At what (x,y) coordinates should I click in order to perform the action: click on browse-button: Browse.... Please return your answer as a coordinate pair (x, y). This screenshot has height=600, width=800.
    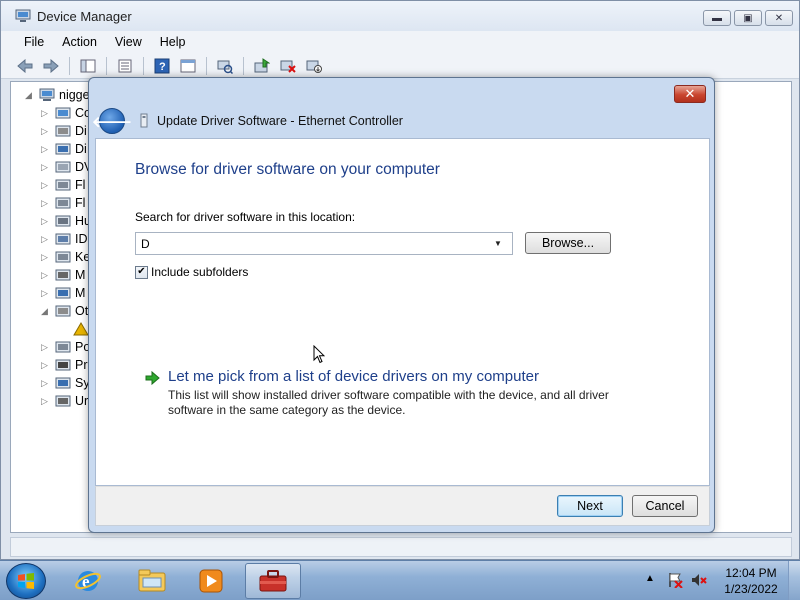
    Looking at the image, I should click on (568, 243).